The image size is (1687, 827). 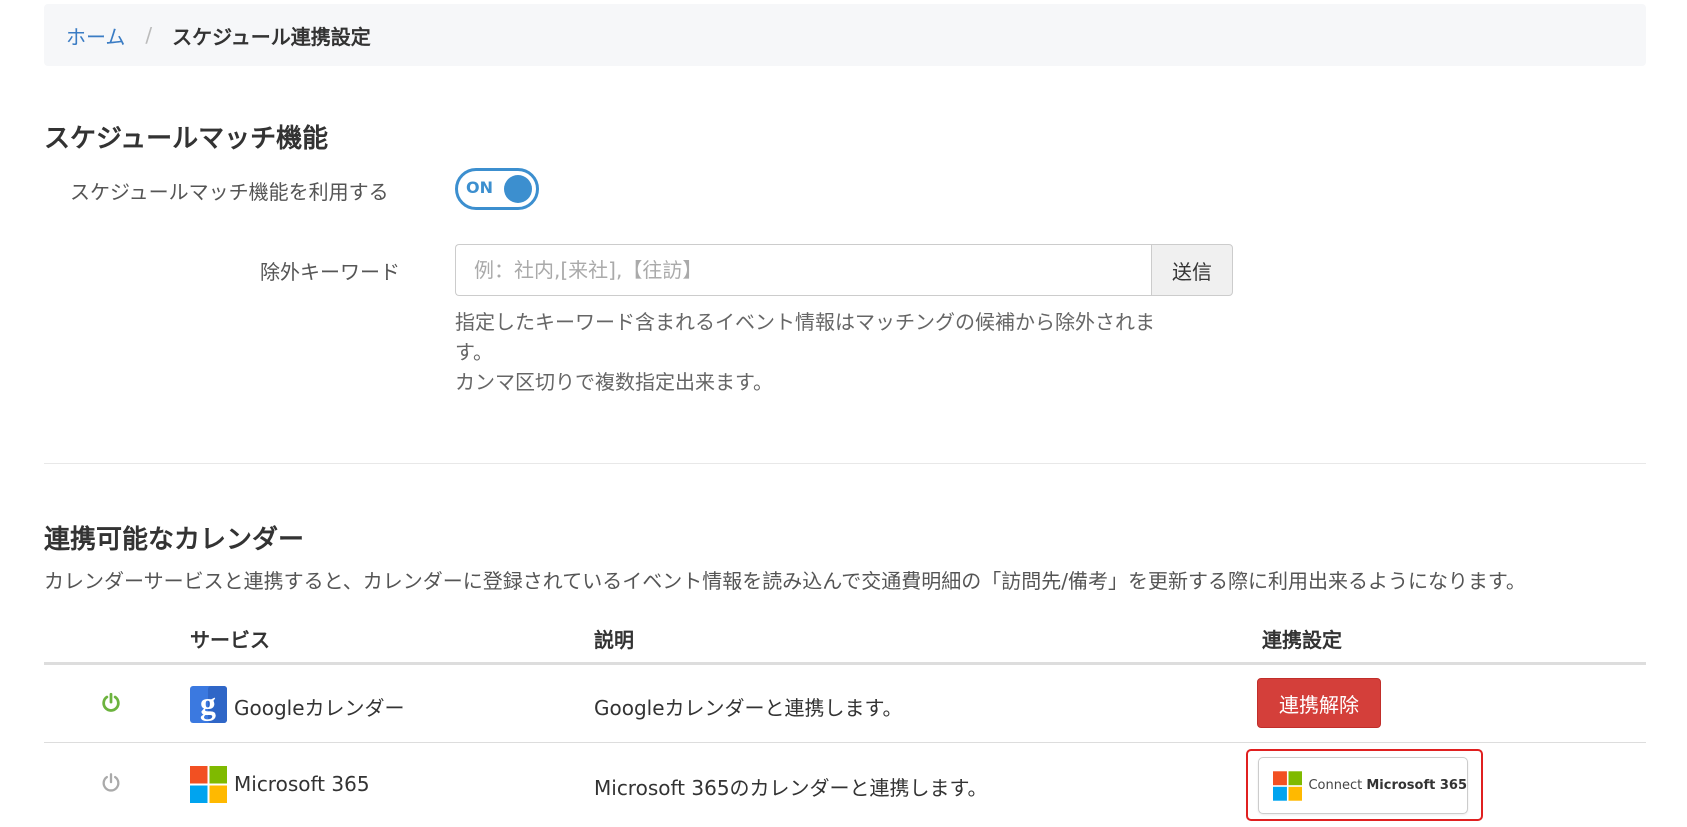 What do you see at coordinates (302, 784) in the screenshot?
I see `service-name-microsoft: Microsoft 365` at bounding box center [302, 784].